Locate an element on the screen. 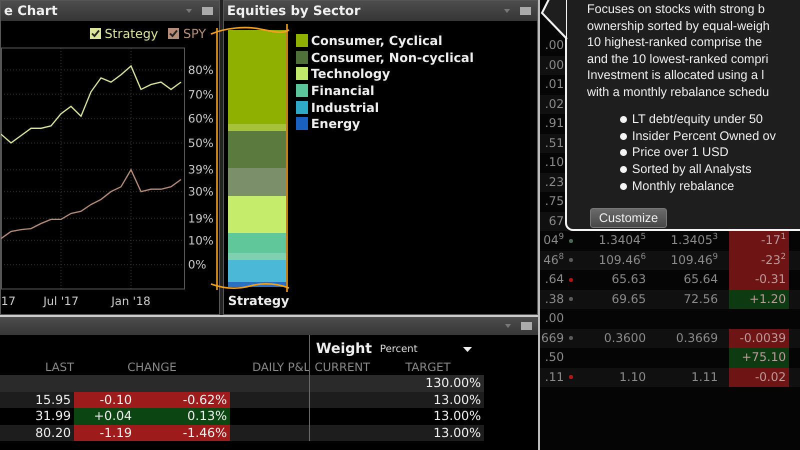 Image resolution: width=800 pixels, height=450 pixels. description-line: 10 highest-ranked comprise the is located at coordinates (675, 42).